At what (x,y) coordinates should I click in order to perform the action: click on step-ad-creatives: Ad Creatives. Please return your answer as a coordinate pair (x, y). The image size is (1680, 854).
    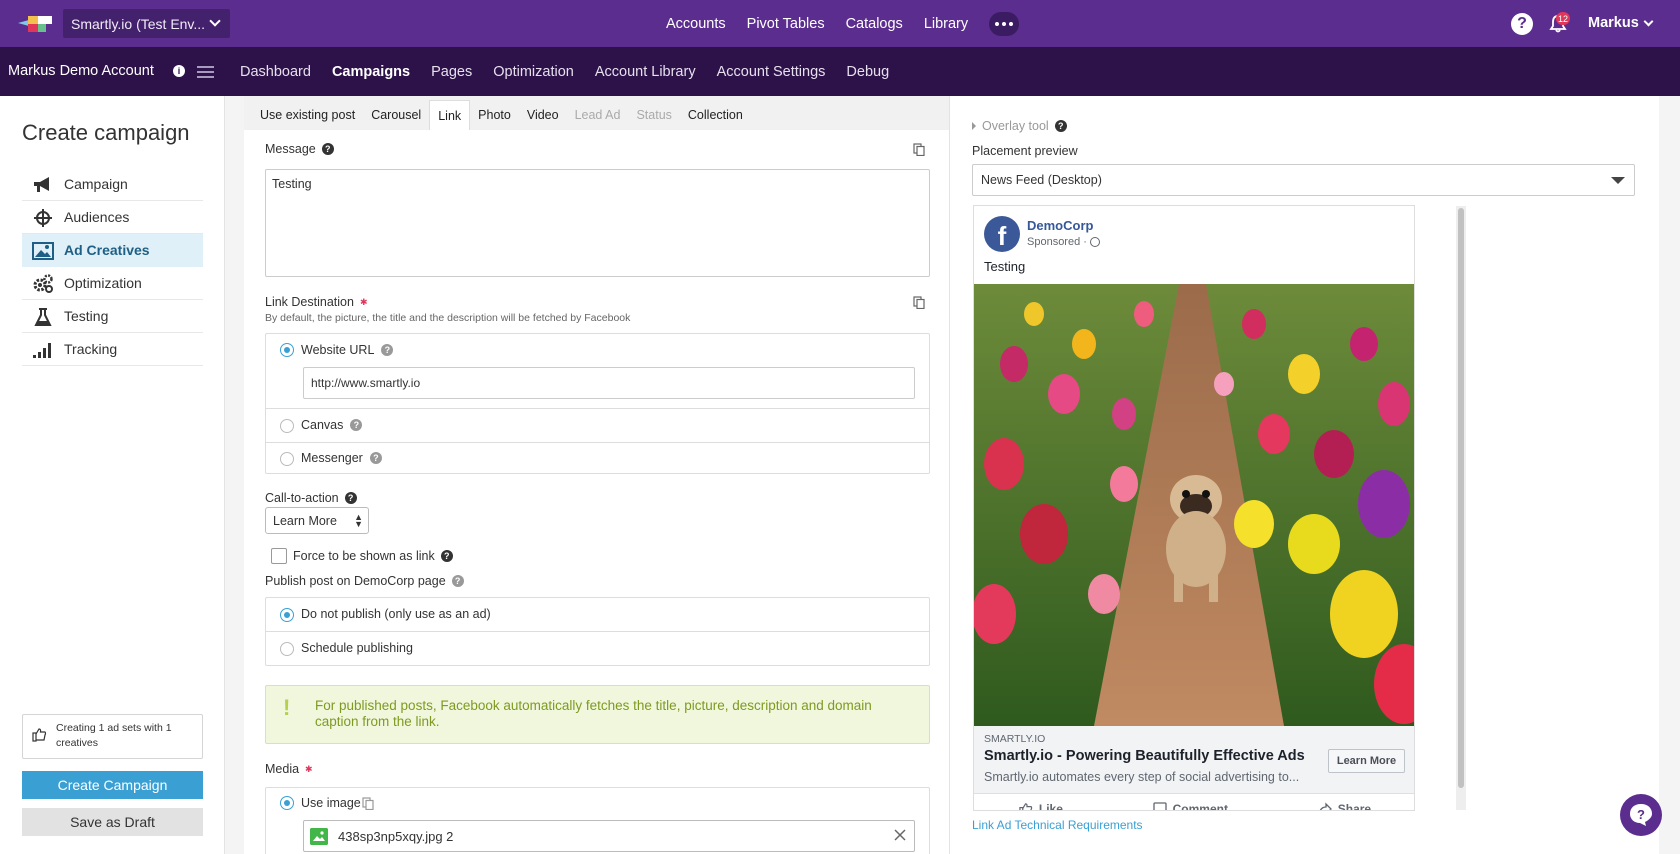
    Looking at the image, I should click on (112, 250).